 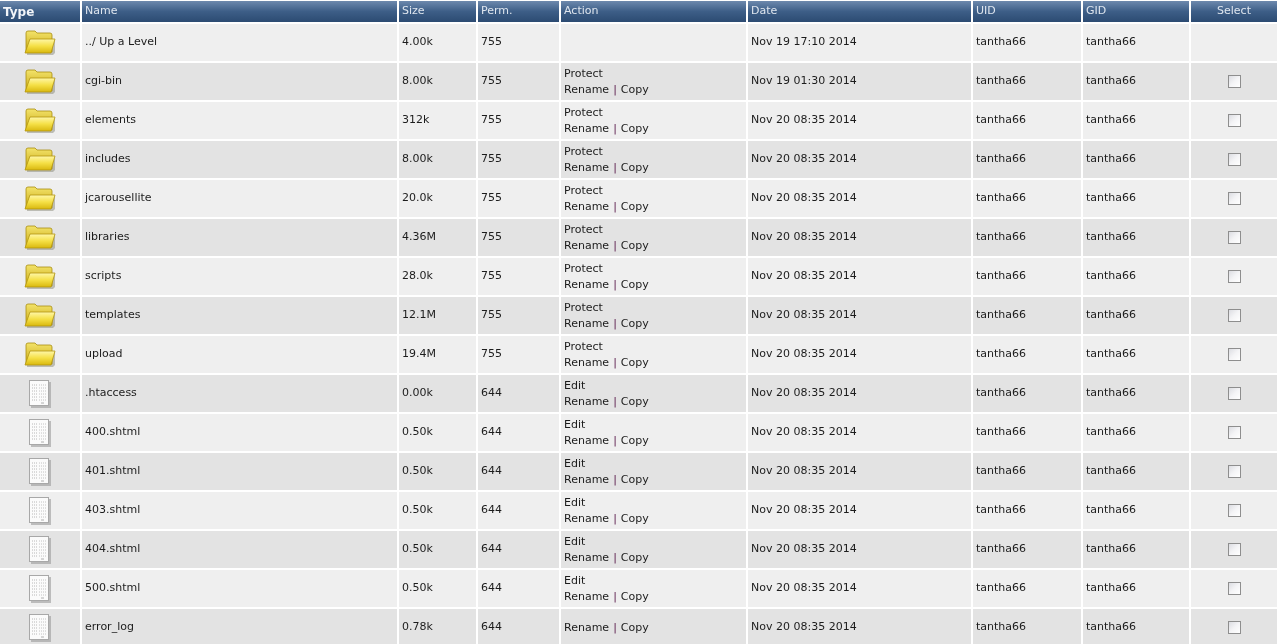 What do you see at coordinates (118, 198) in the screenshot?
I see `folder-name: jcarousellite` at bounding box center [118, 198].